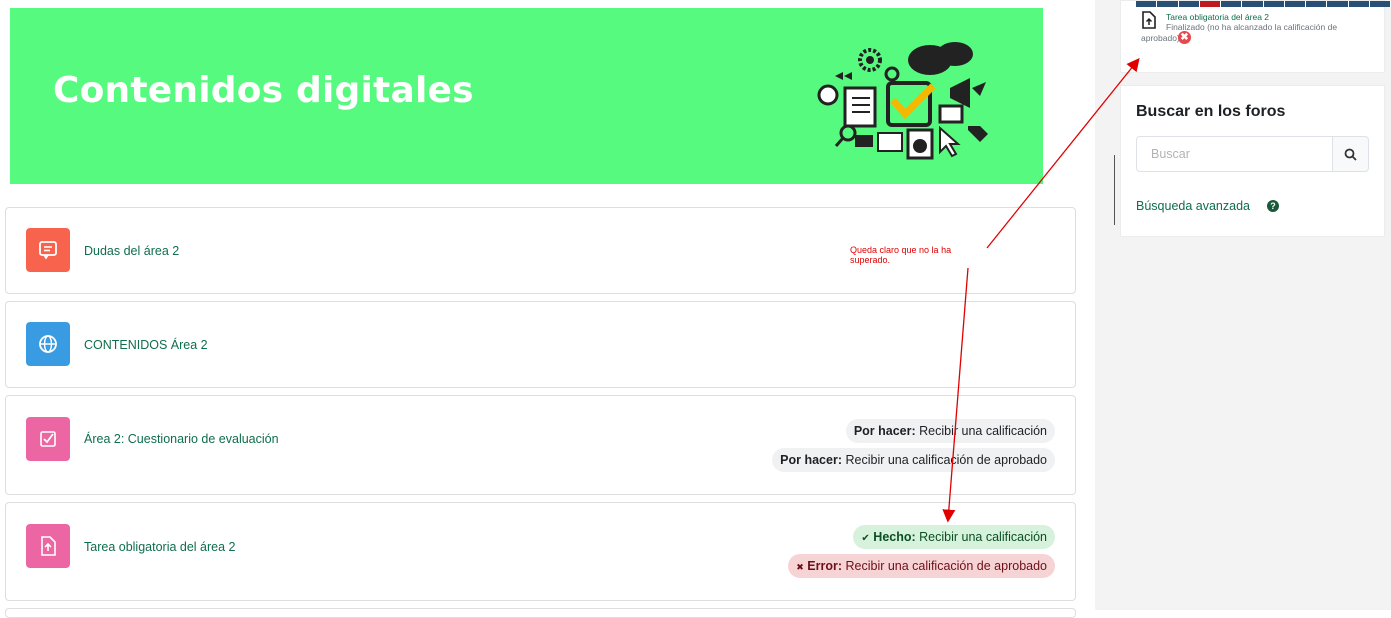 This screenshot has width=1391, height=618. I want to click on progress-item-link: Tarea obligatoria del área 2, so click(1217, 17).